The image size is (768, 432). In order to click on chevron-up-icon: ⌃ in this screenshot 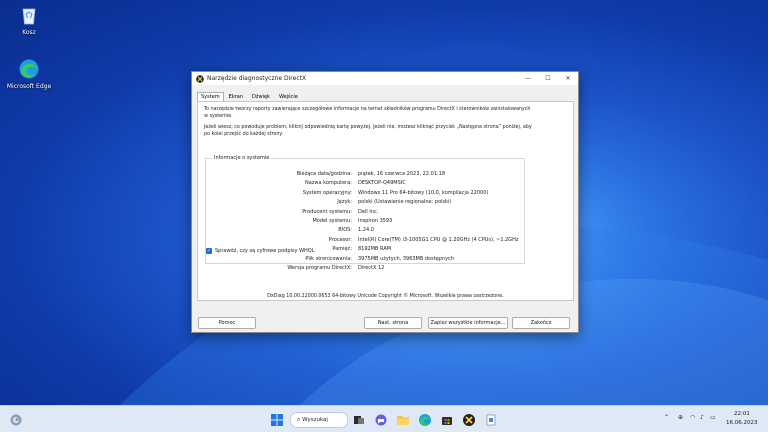, I will do `click(666, 417)`.